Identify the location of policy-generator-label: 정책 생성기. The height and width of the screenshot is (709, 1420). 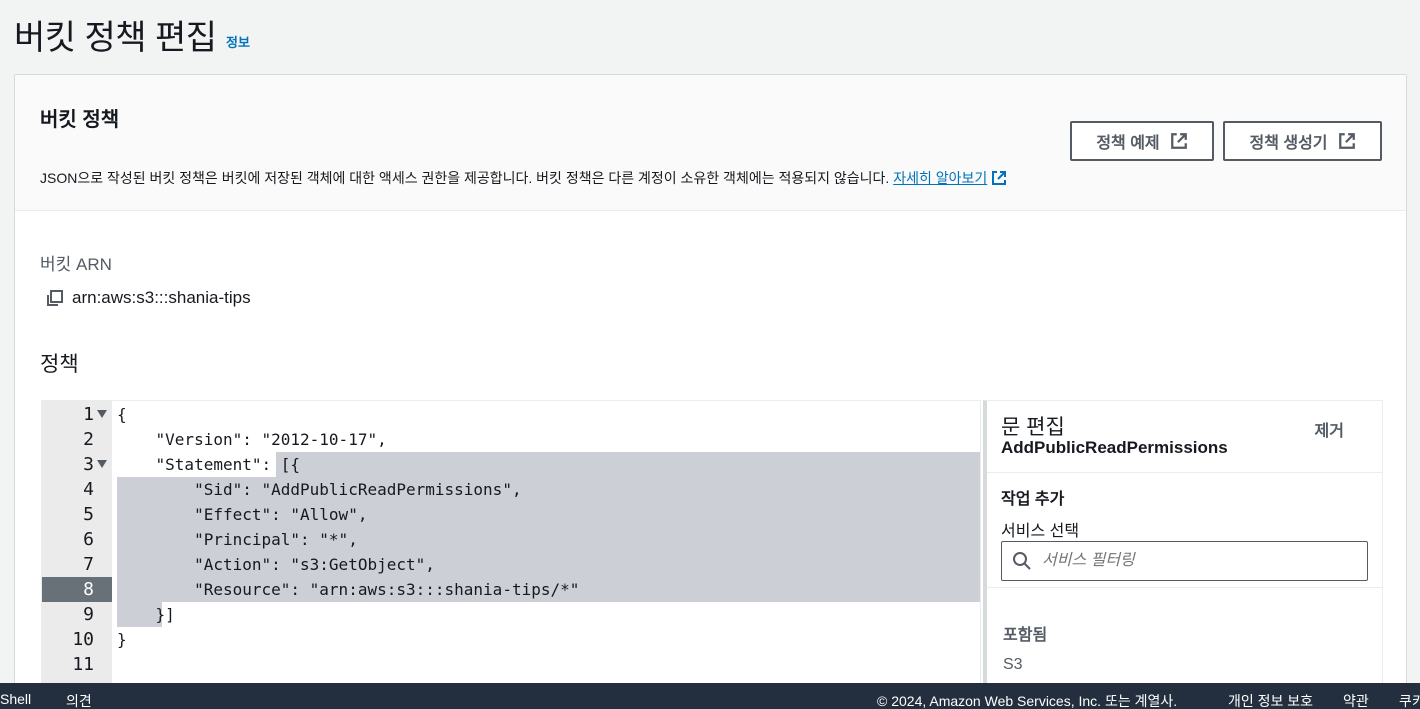
(1288, 143).